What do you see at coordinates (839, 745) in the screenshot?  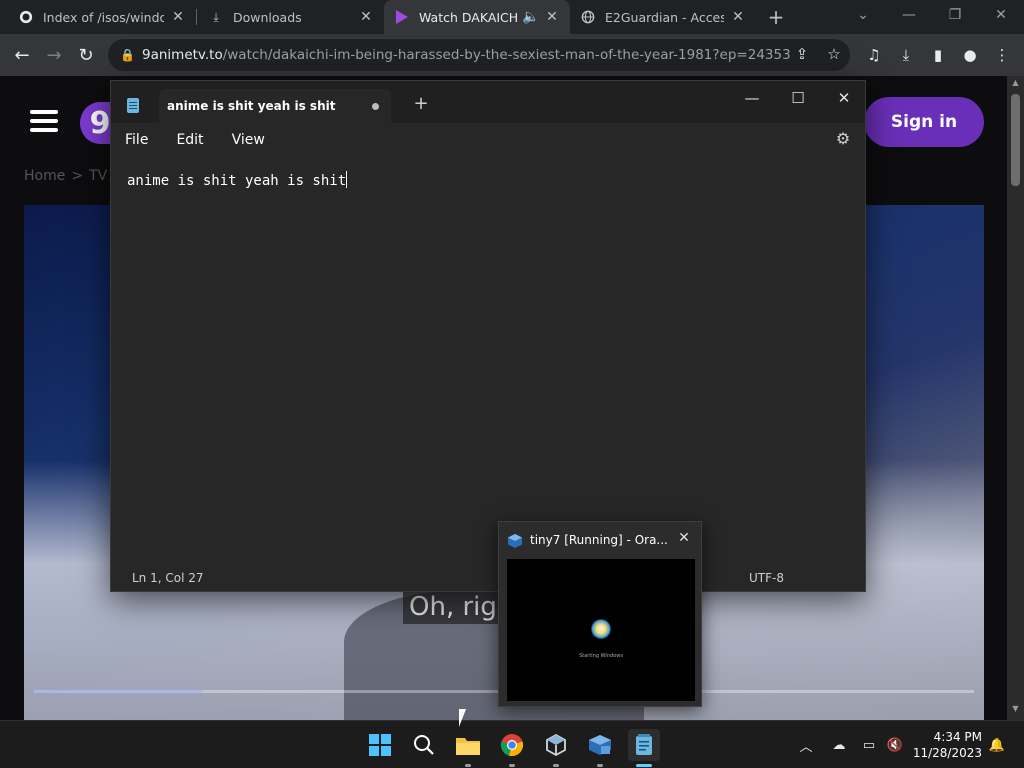 I see `onedrive-offline-icon: ☁` at bounding box center [839, 745].